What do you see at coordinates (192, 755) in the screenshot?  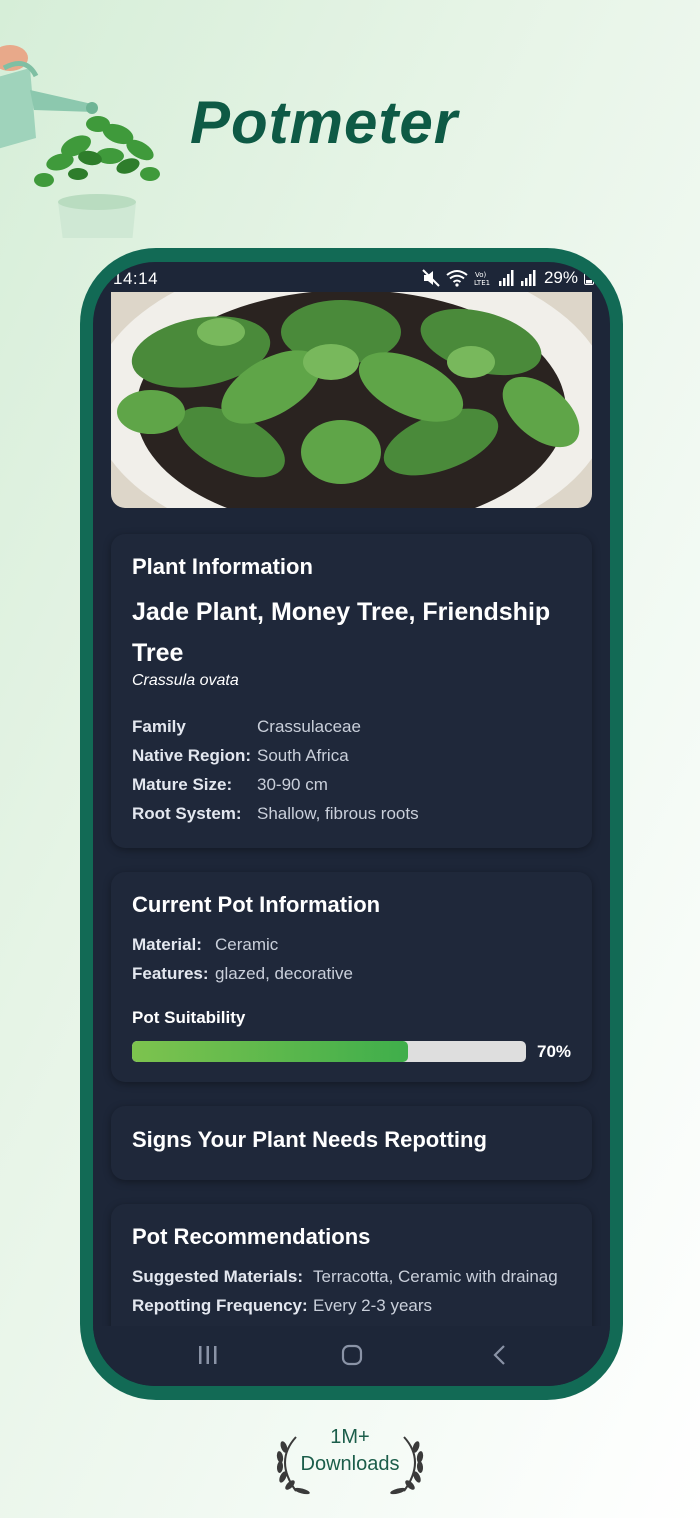 I see `info-label: Native Region:` at bounding box center [192, 755].